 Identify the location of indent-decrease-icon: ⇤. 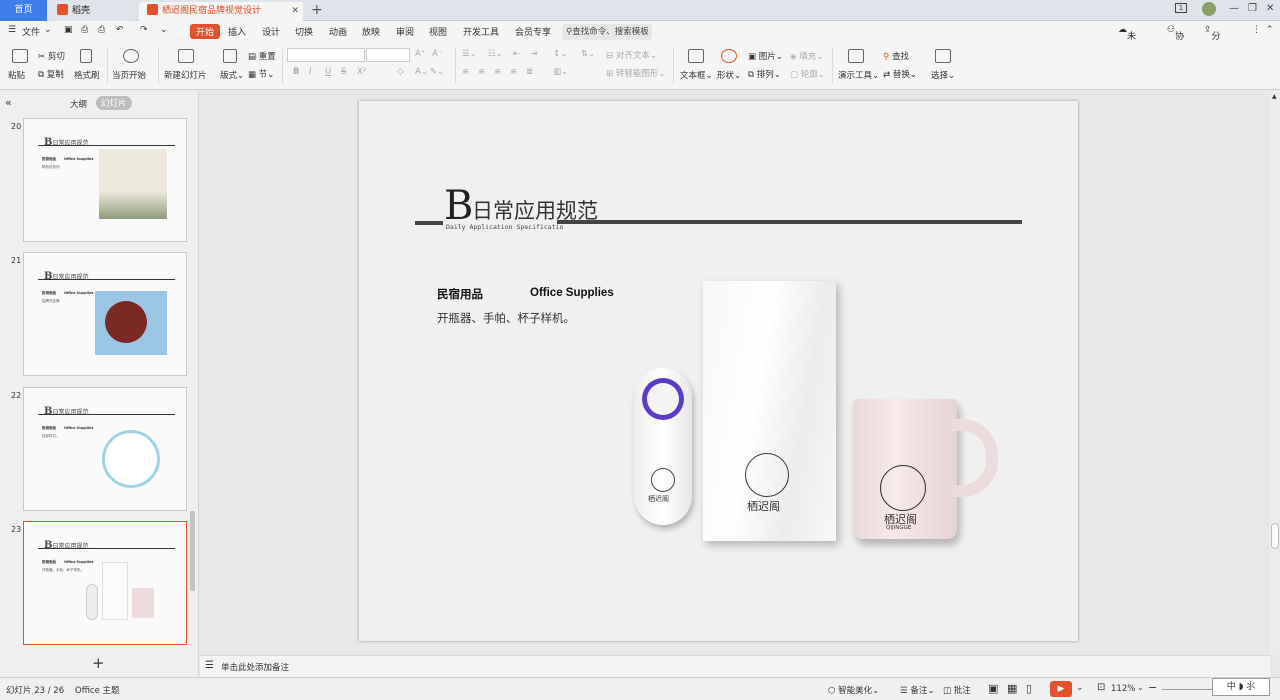
(516, 54).